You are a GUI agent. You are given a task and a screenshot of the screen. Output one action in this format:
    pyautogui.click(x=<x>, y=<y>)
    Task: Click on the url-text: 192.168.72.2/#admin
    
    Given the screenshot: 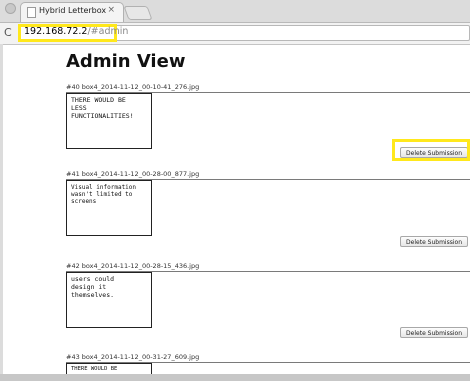 What is the action you would take?
    pyautogui.click(x=76, y=31)
    